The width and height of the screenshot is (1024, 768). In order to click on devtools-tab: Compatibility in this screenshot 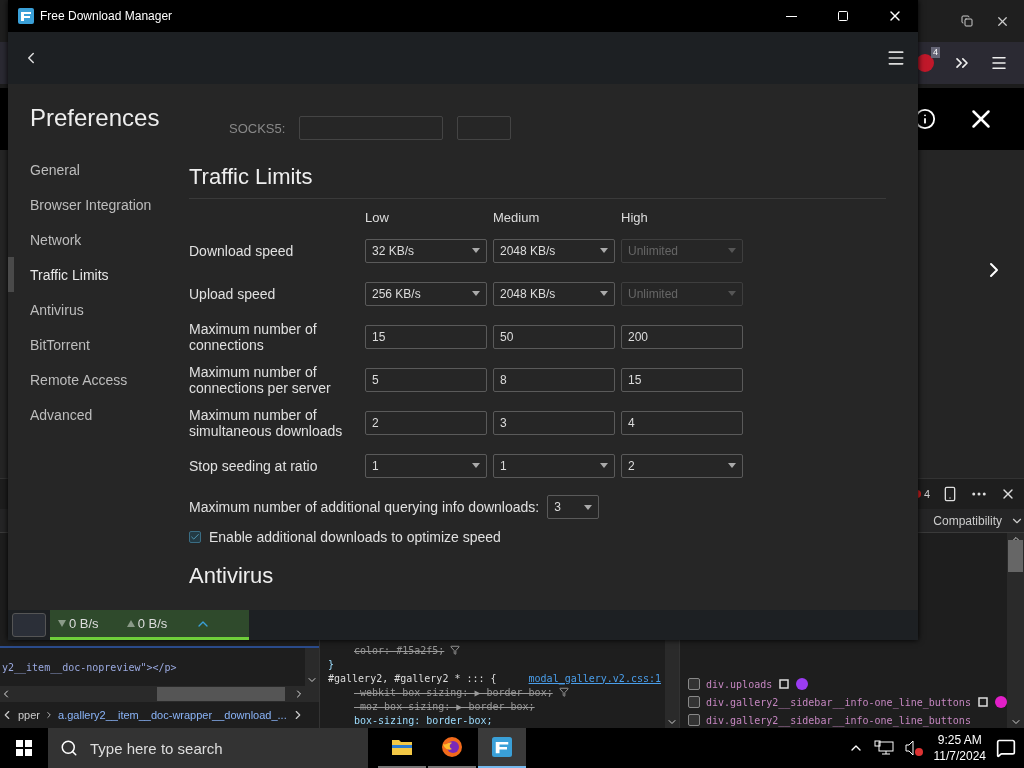, I will do `click(967, 520)`.